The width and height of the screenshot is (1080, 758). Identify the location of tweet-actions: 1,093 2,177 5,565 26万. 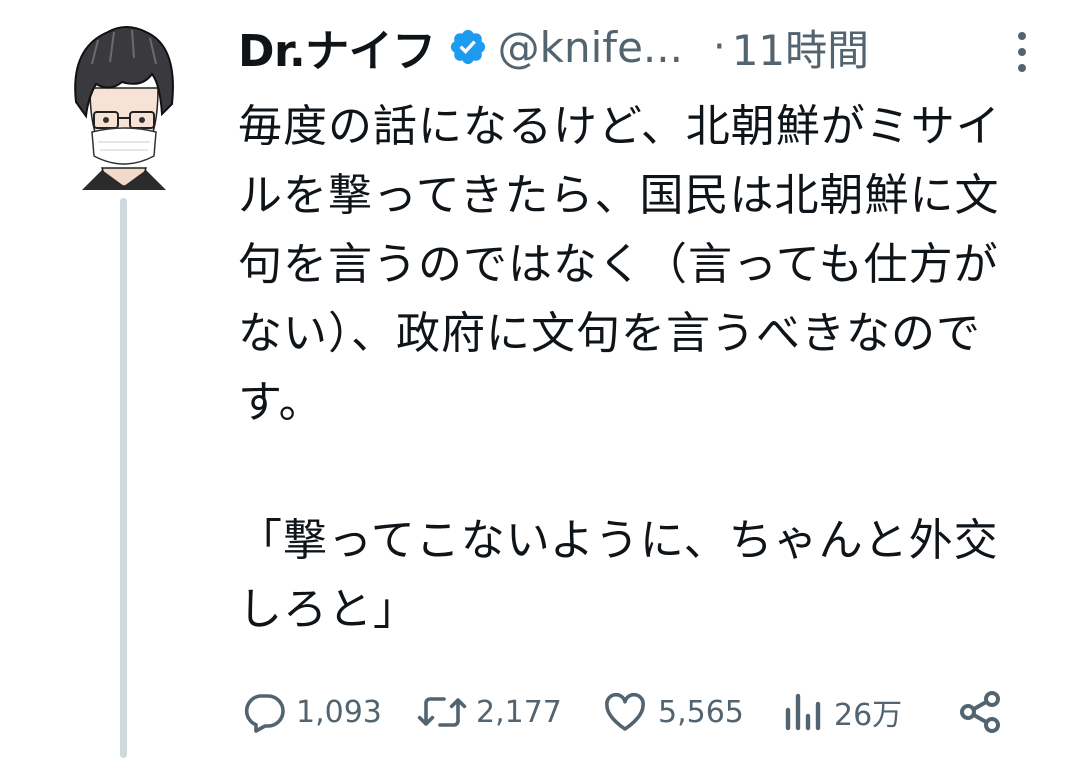
(638, 712).